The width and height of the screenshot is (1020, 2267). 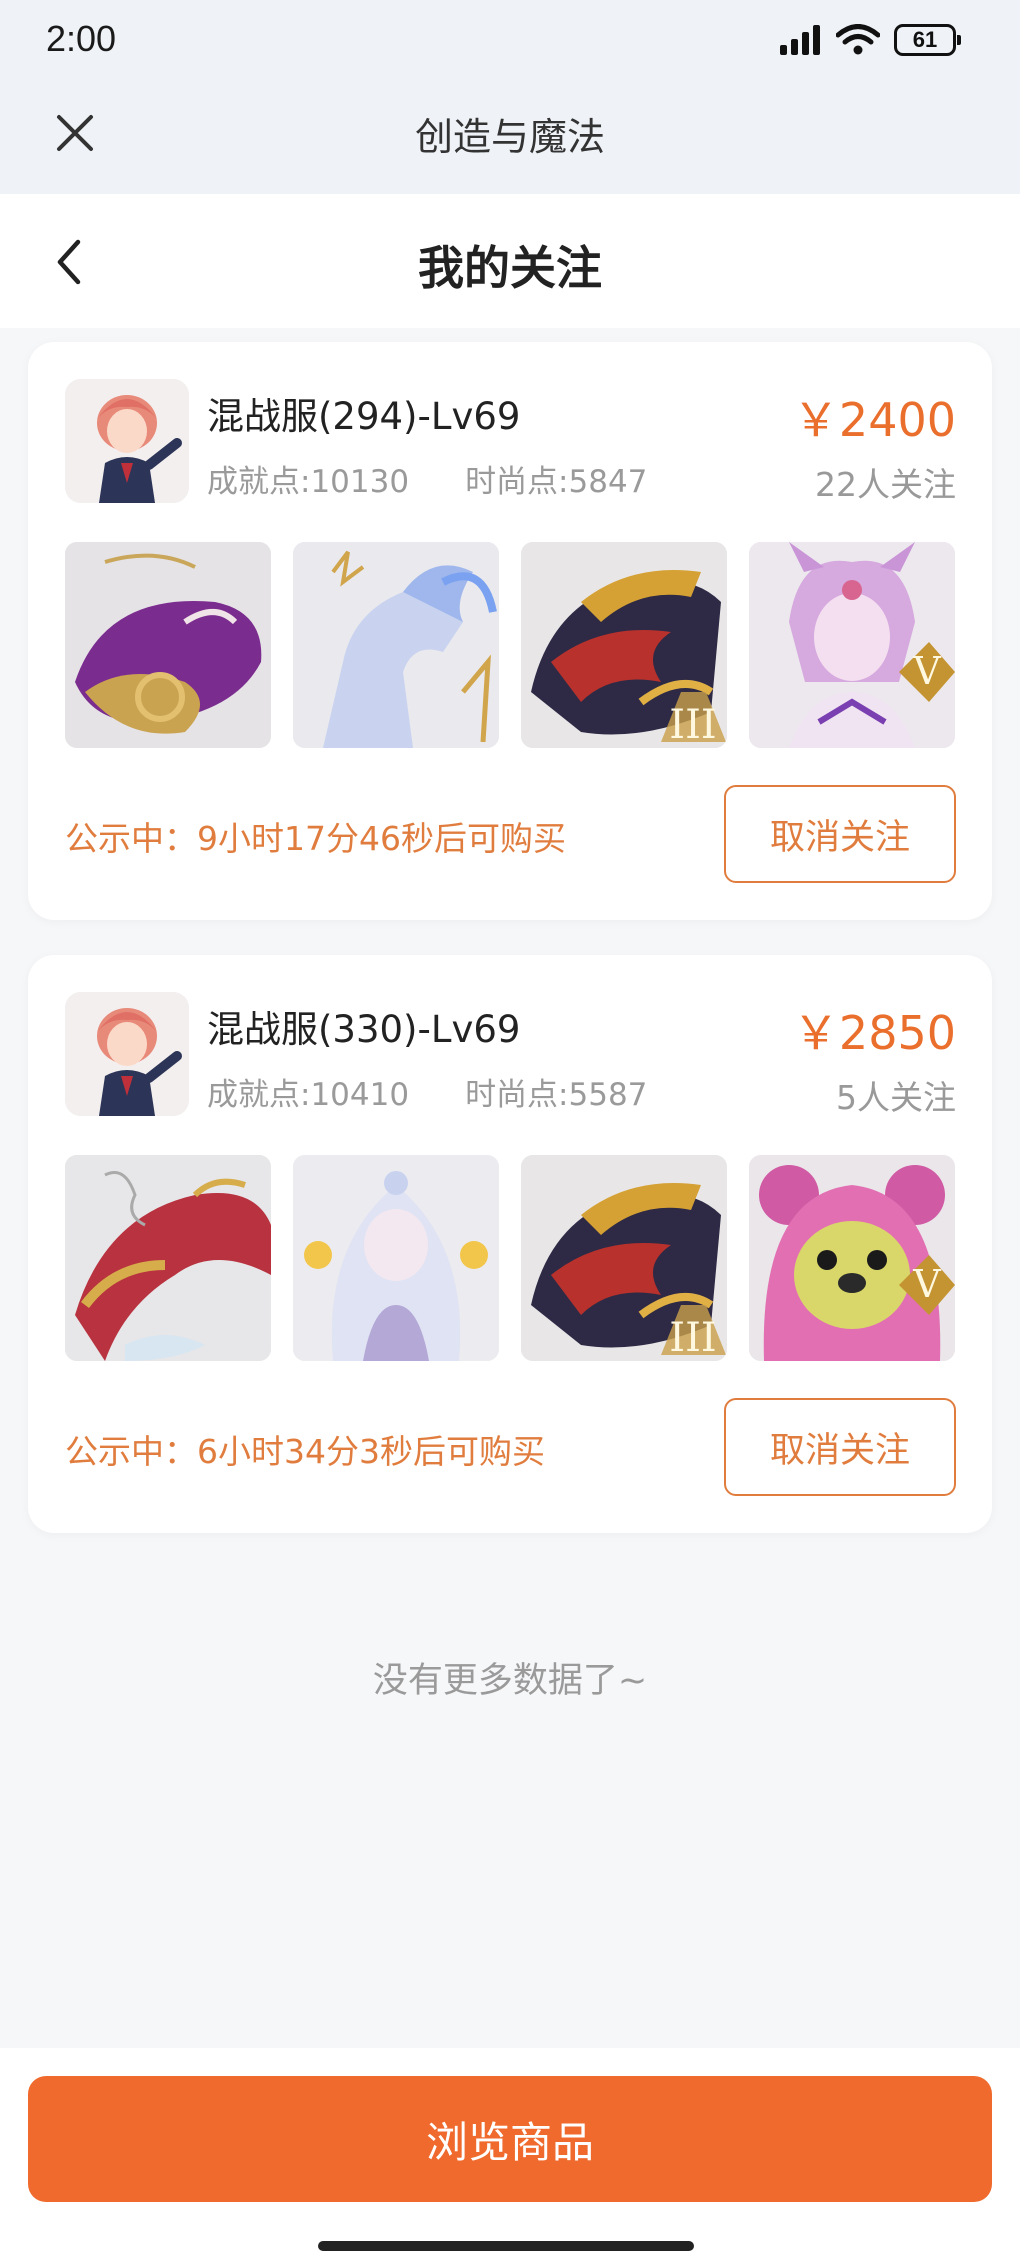 What do you see at coordinates (858, 39) in the screenshot?
I see `wifi-icon` at bounding box center [858, 39].